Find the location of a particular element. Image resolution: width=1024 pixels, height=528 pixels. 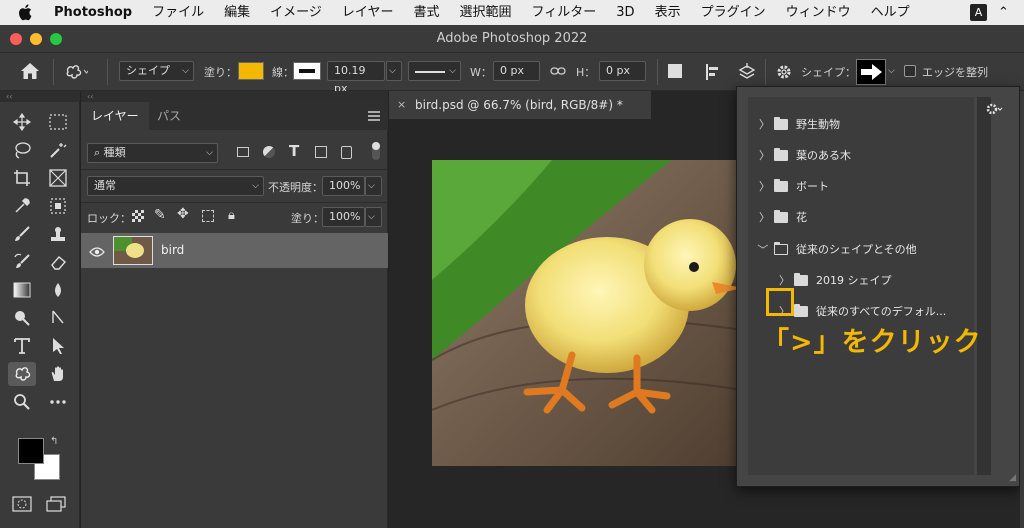

tab-paths: パス is located at coordinates (169, 116).